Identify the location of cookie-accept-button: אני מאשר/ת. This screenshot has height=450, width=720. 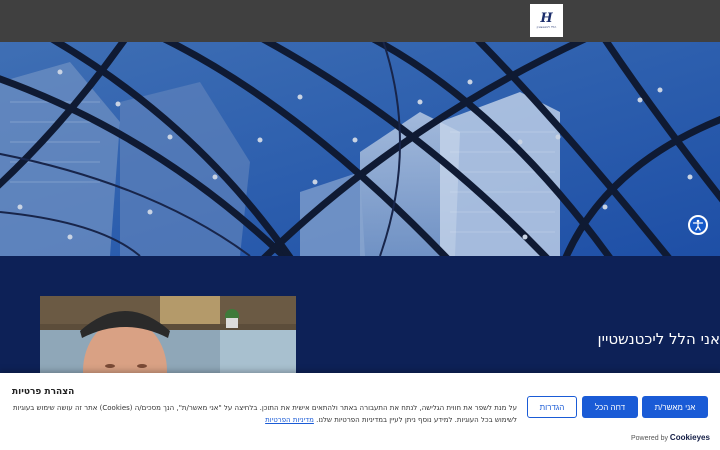
(675, 407).